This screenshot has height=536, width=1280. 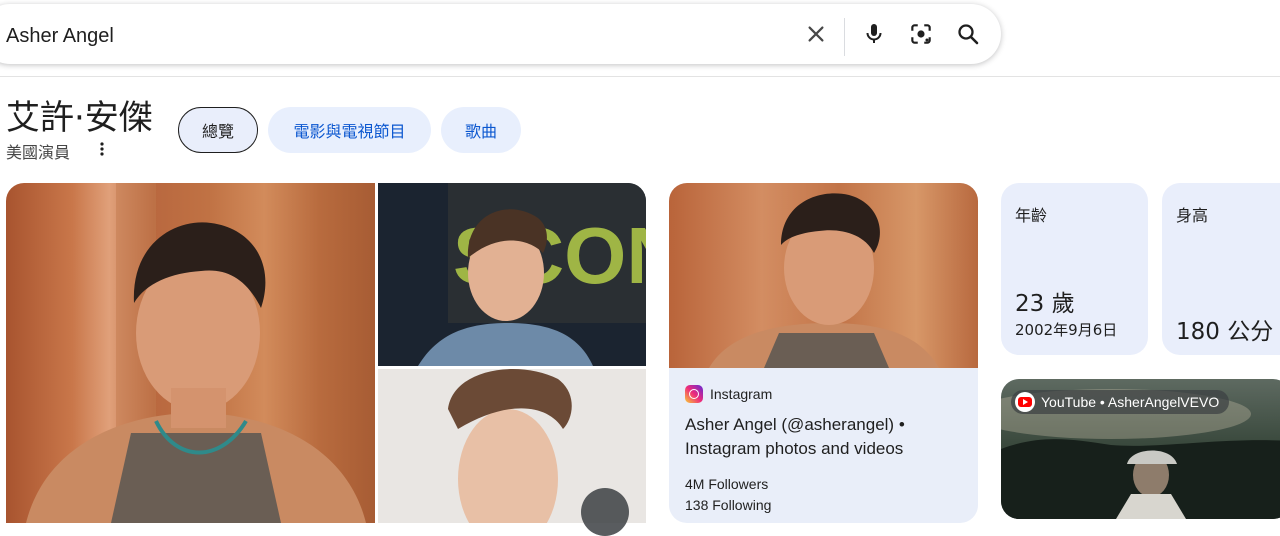 What do you see at coordinates (968, 34) in the screenshot?
I see `search-icon` at bounding box center [968, 34].